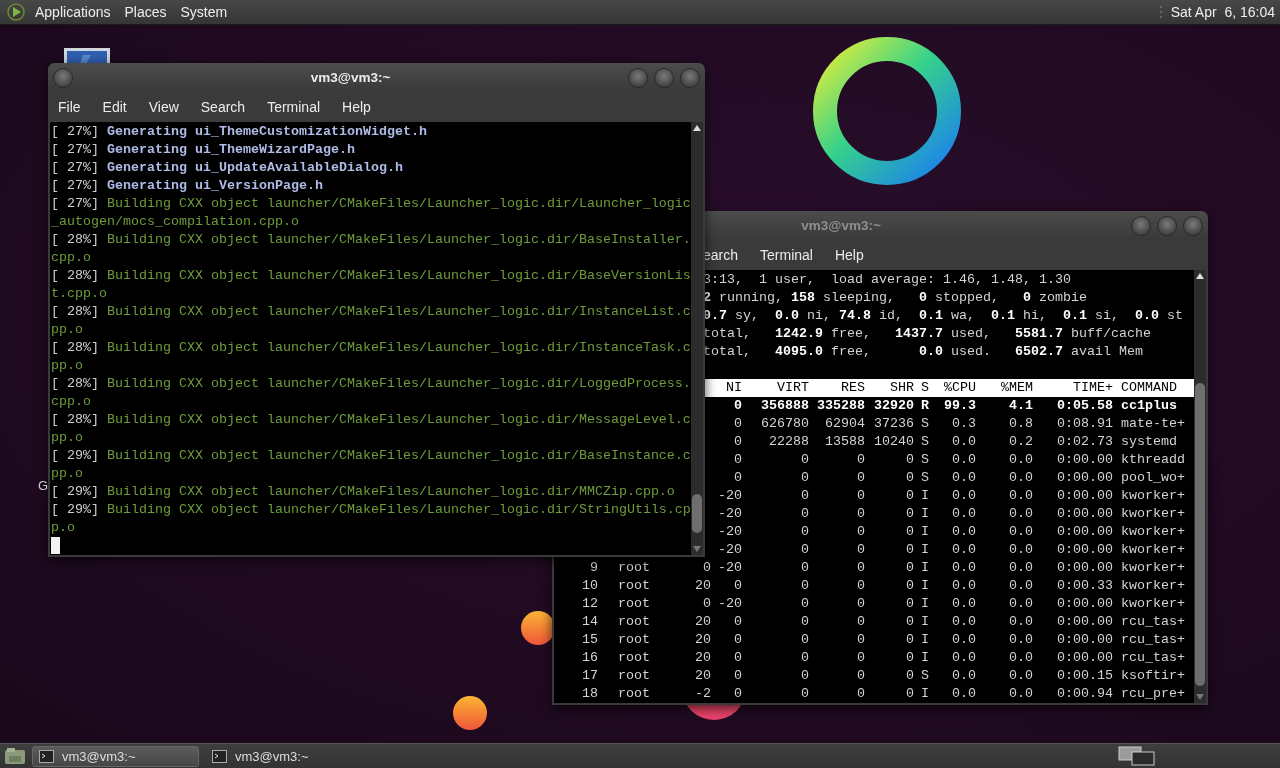 This screenshot has width=1280, height=768. What do you see at coordinates (1084, 676) in the screenshot?
I see `table-cell-text: 0:00.15` at bounding box center [1084, 676].